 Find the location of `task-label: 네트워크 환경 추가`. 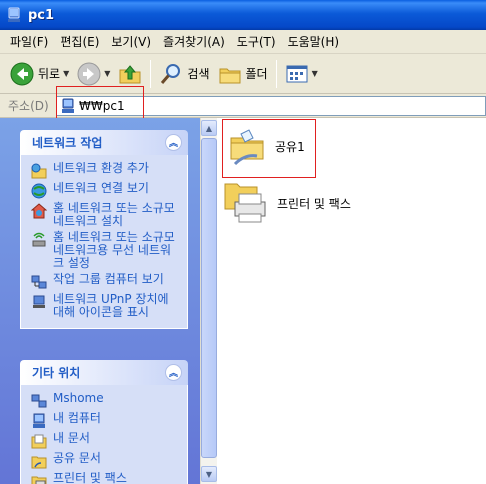

task-label: 네트워크 환경 추가 is located at coordinates (101, 168).